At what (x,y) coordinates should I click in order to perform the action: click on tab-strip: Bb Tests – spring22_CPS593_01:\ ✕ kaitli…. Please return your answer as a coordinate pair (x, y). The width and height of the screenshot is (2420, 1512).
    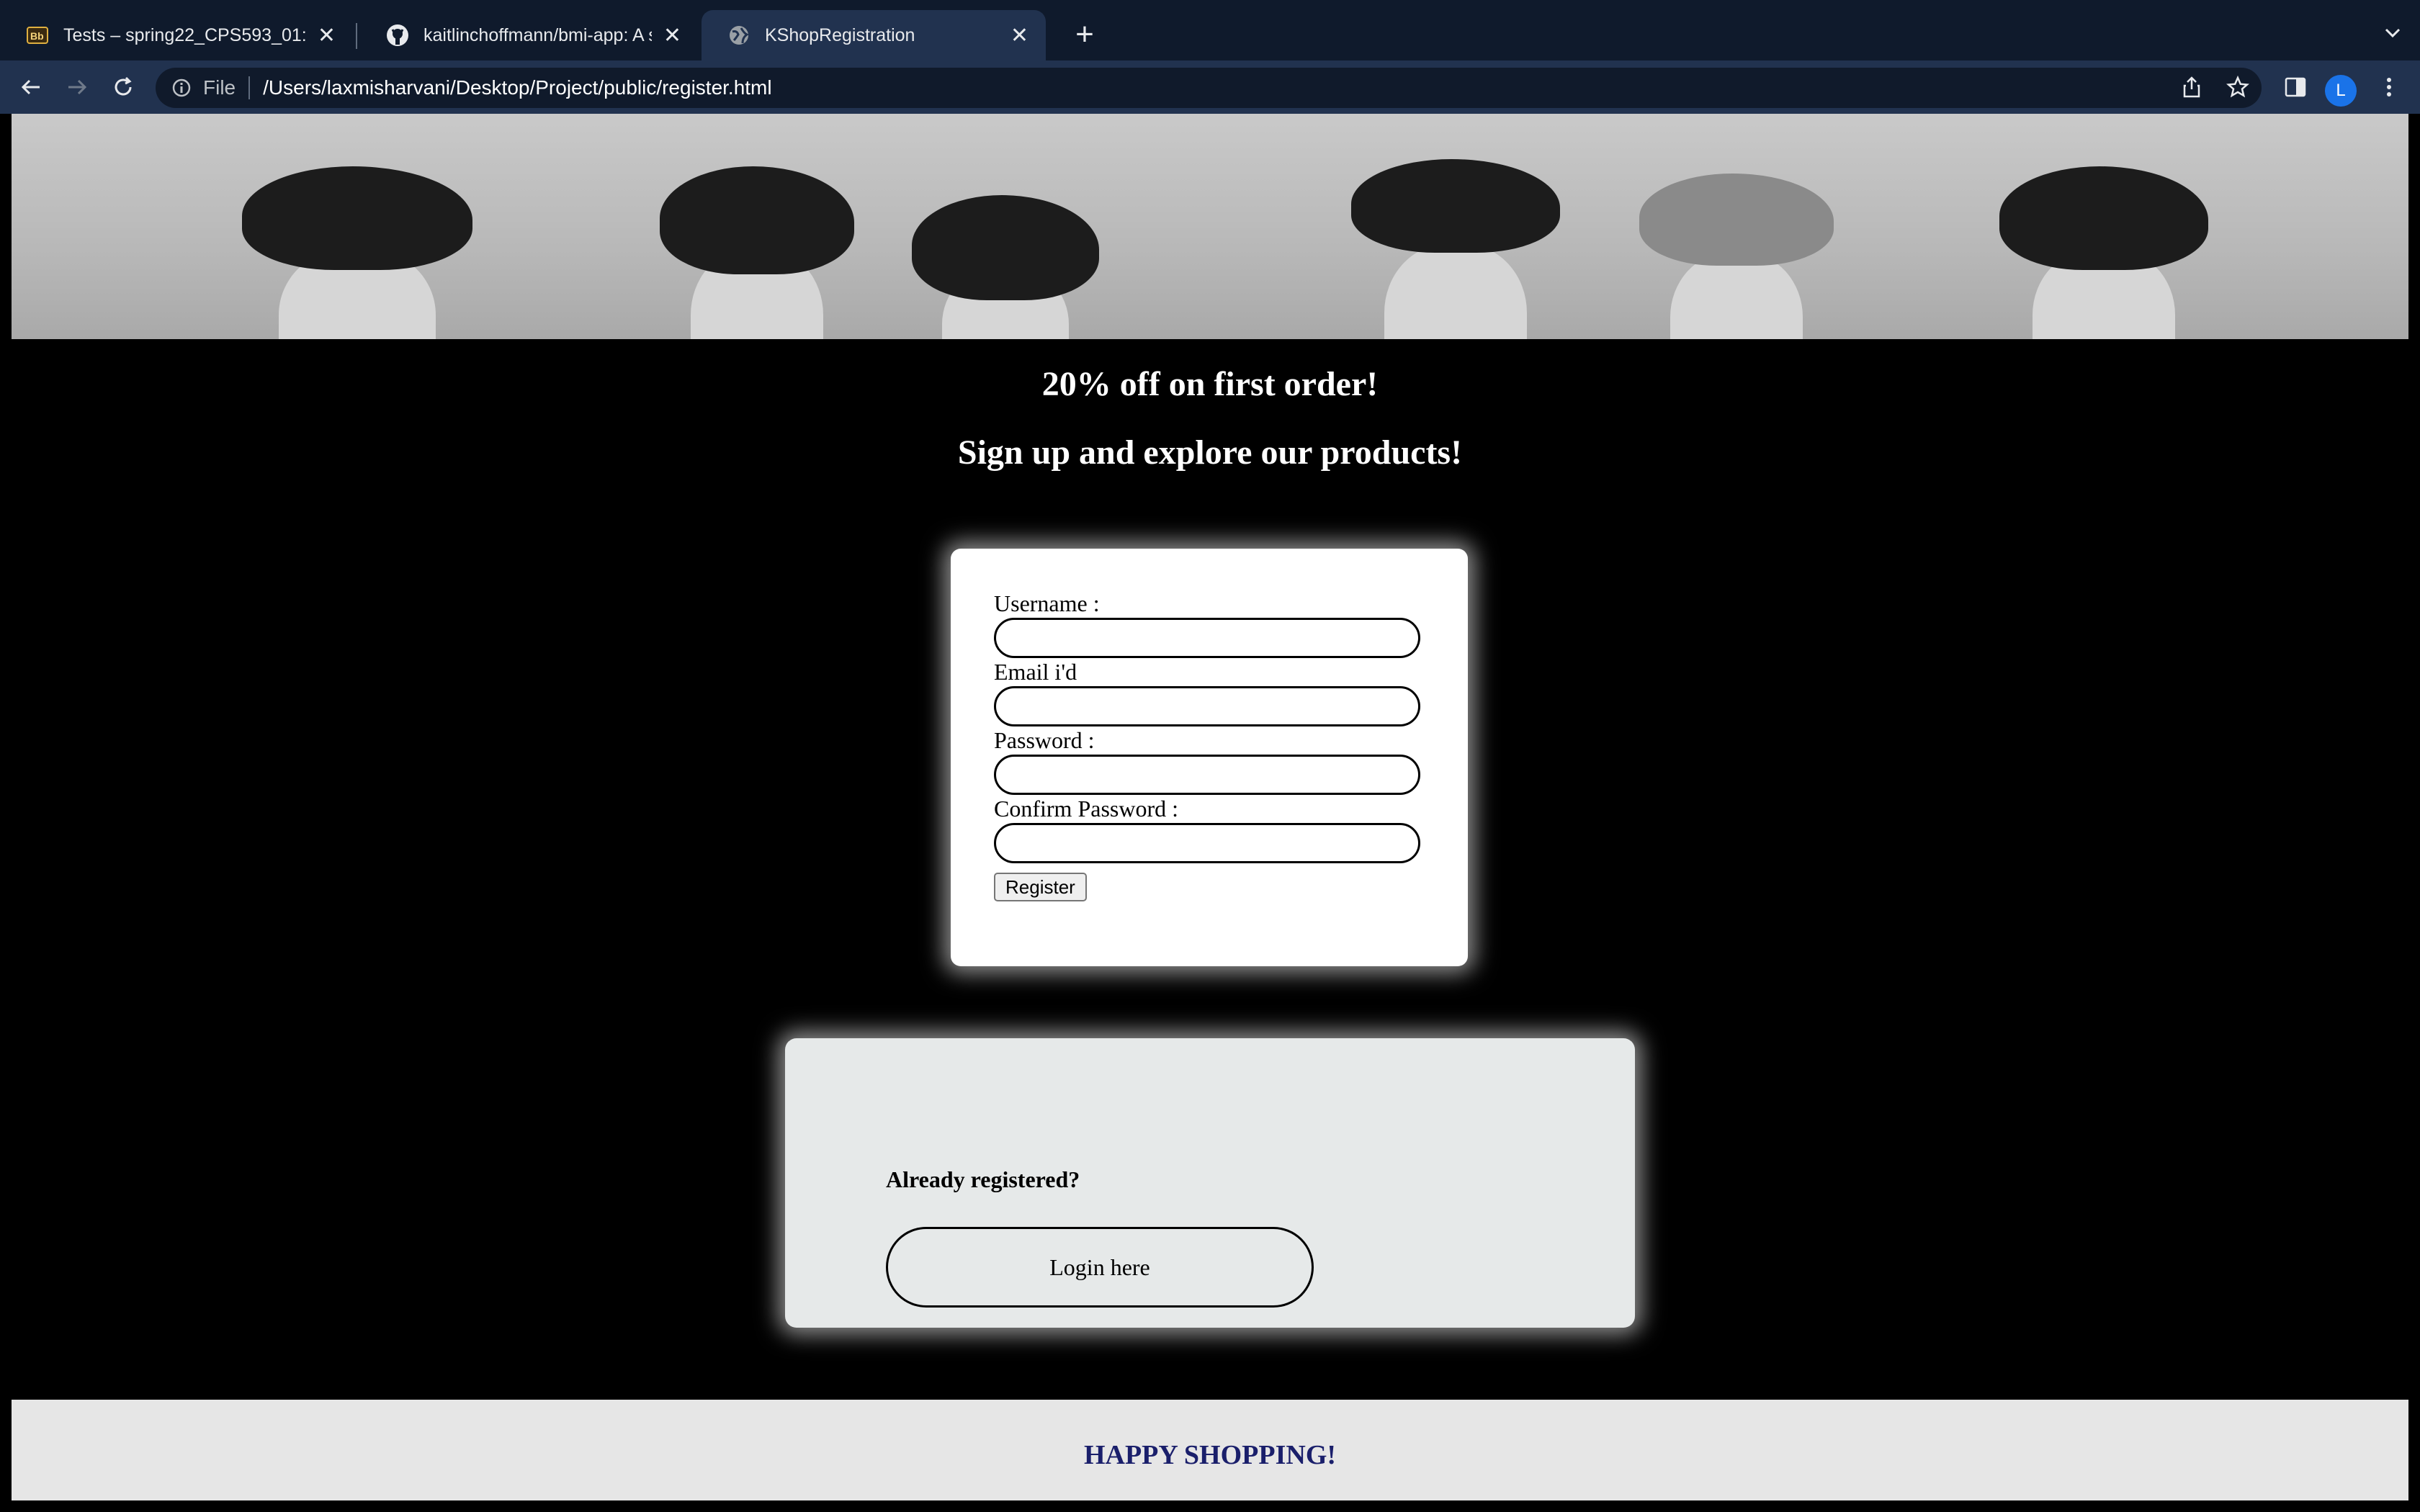
    Looking at the image, I should click on (1210, 30).